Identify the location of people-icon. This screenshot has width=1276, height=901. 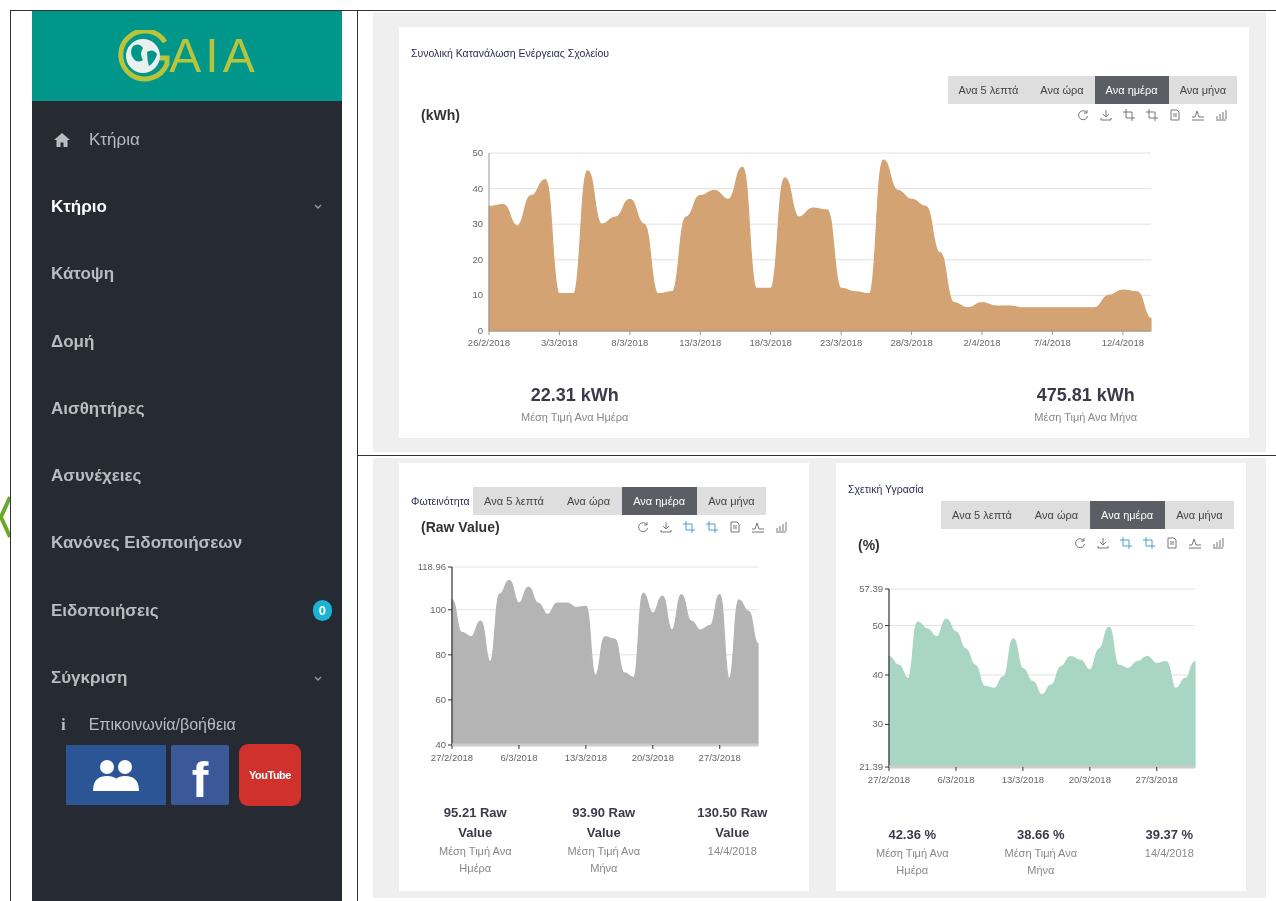
(116, 774).